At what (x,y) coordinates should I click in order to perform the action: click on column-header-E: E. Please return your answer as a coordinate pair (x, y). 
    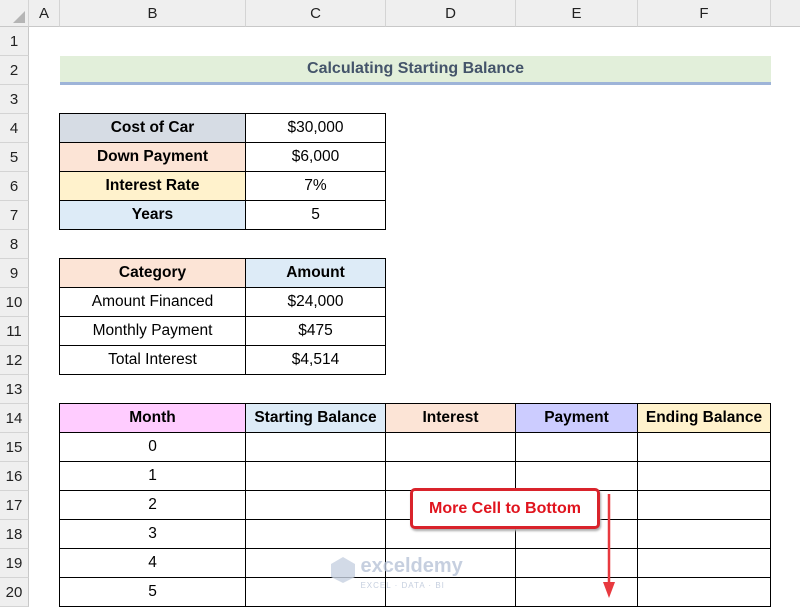
    Looking at the image, I should click on (577, 13).